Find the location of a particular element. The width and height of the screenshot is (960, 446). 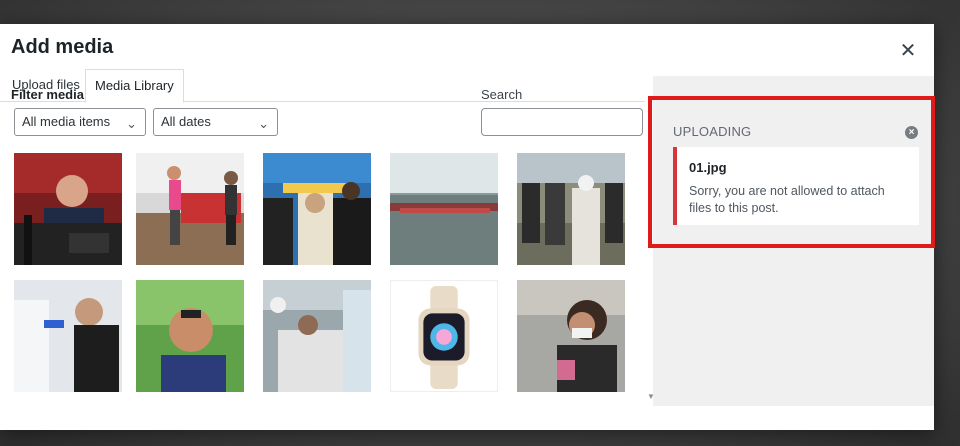

search-label: Search is located at coordinates (502, 94).